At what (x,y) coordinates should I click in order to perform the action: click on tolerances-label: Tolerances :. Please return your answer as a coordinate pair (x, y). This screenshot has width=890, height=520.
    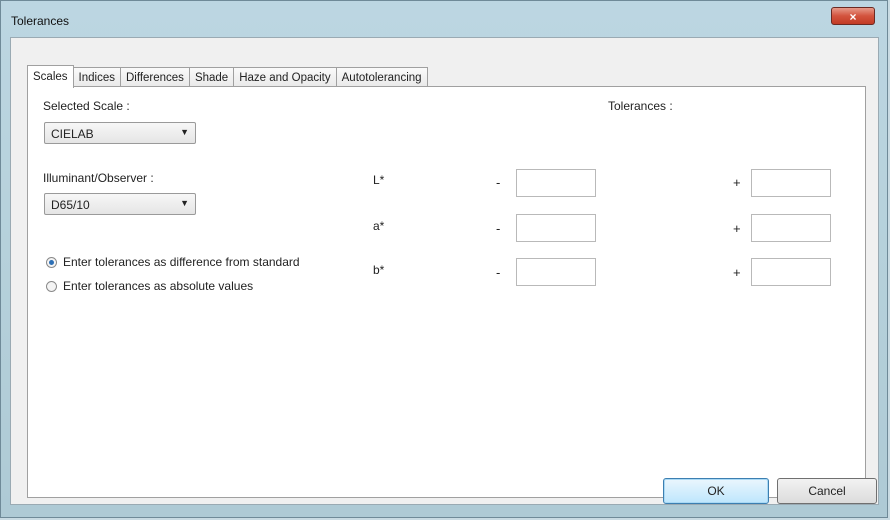
    Looking at the image, I should click on (640, 106).